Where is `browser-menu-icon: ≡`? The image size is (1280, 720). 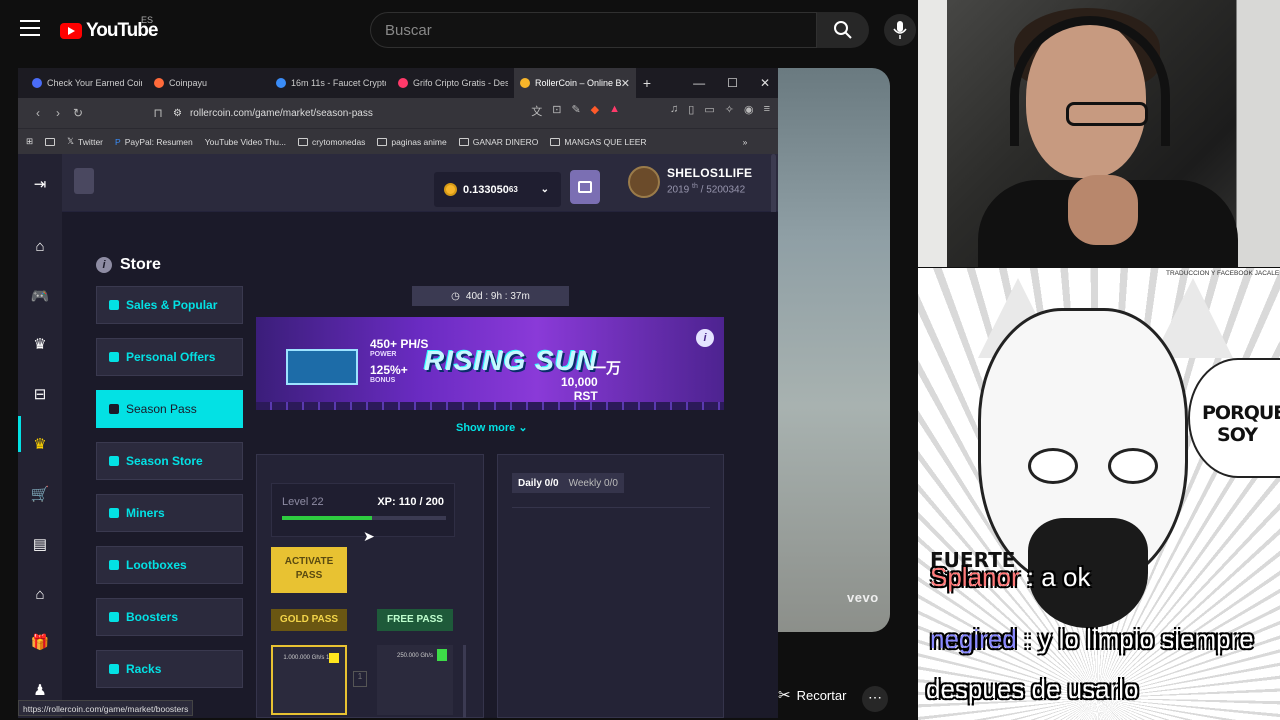 browser-menu-icon: ≡ is located at coordinates (767, 111).